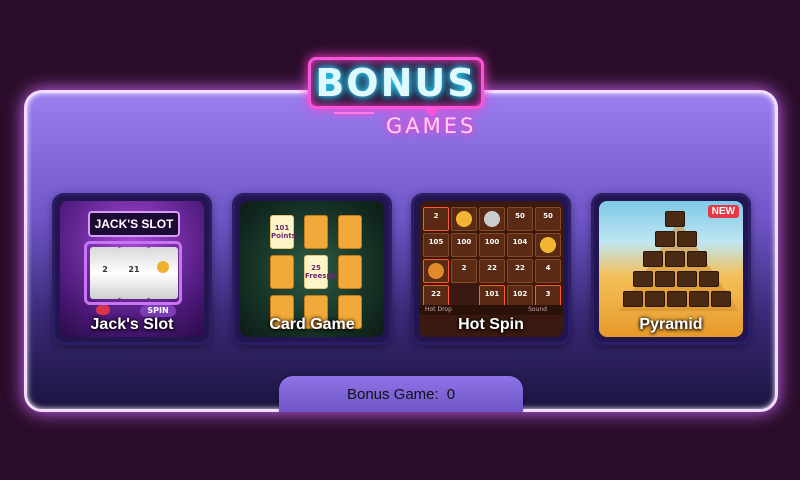 The height and width of the screenshot is (480, 800). What do you see at coordinates (354, 113) in the screenshot?
I see `logo-line-left` at bounding box center [354, 113].